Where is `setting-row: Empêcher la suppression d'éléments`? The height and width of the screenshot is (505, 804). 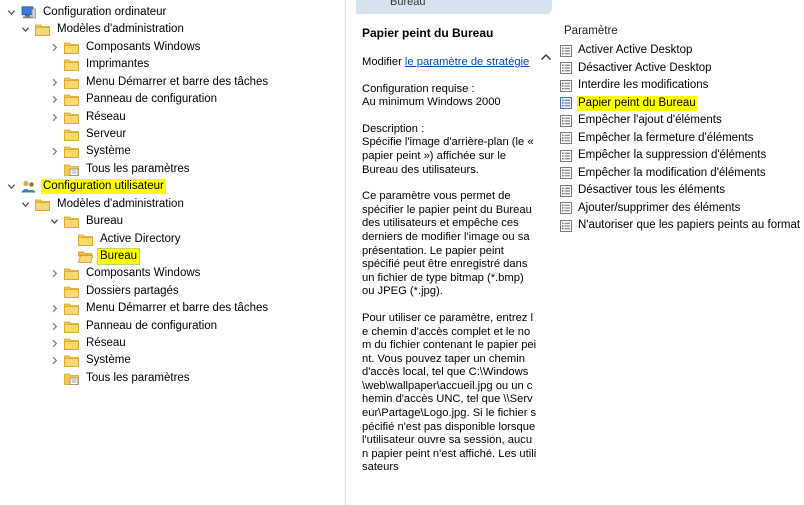
setting-row: Empêcher la suppression d'éléments is located at coordinates (682, 155).